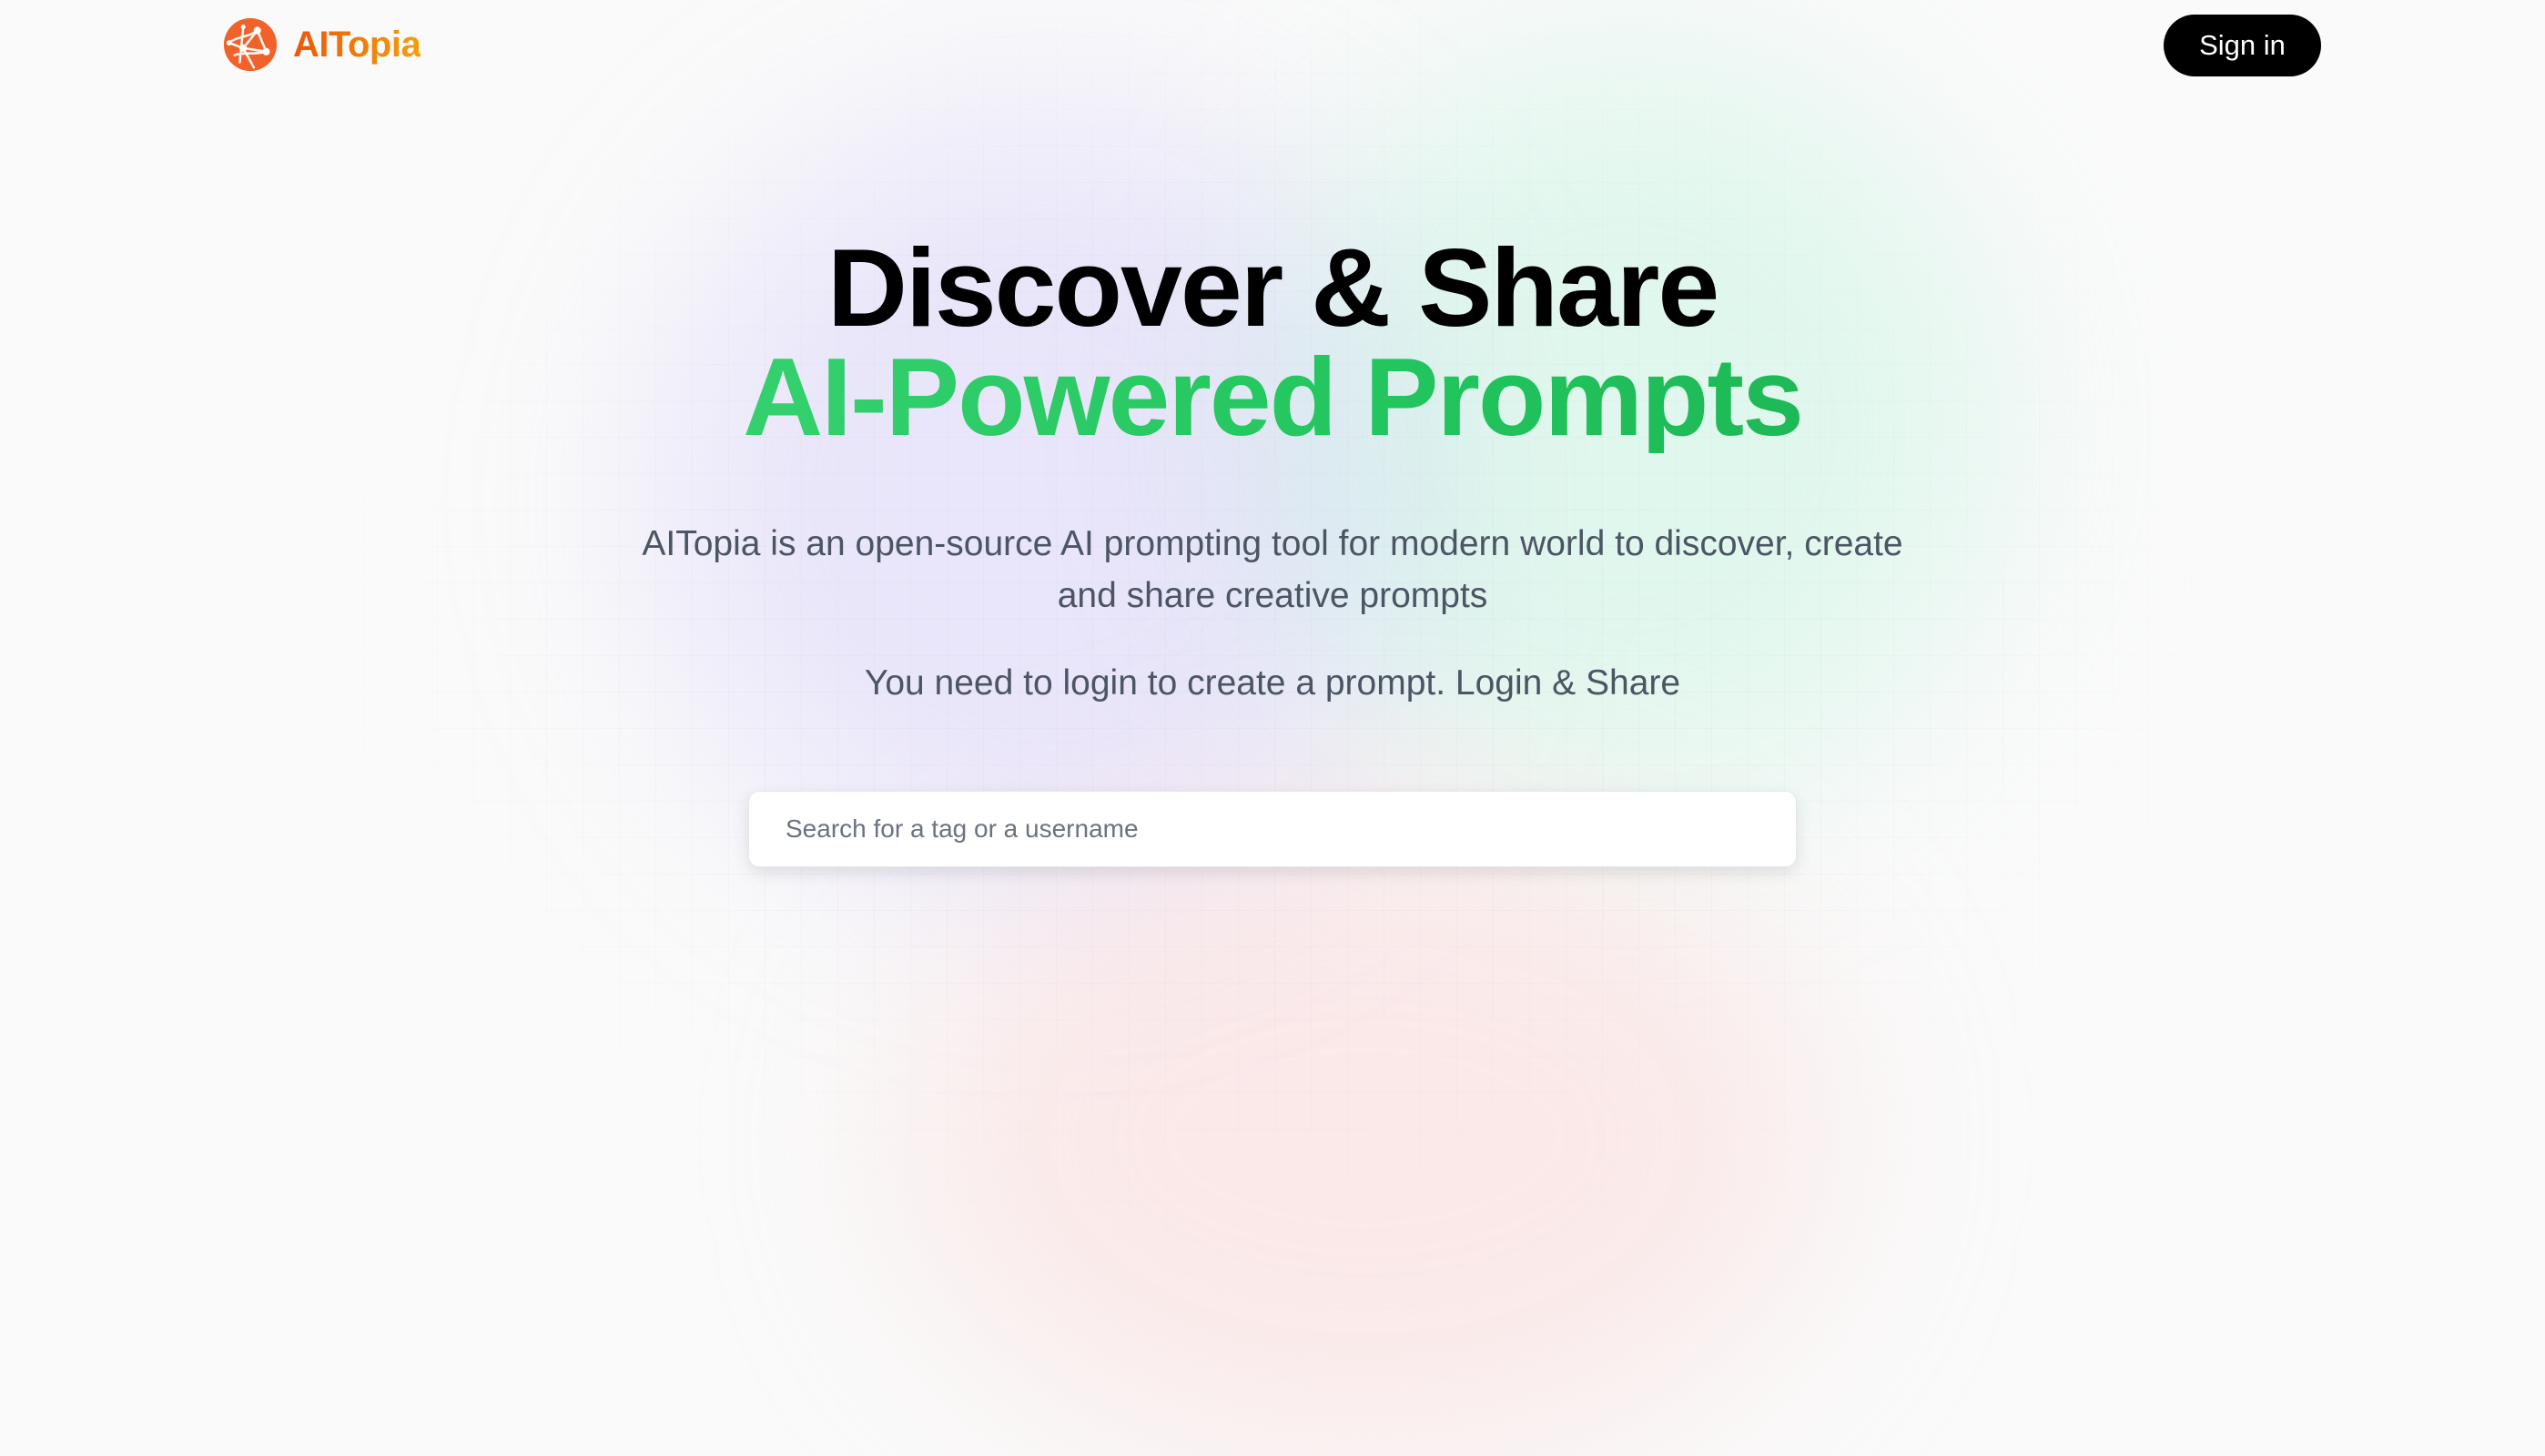  What do you see at coordinates (1272, 397) in the screenshot?
I see `hero-title-line-2: AI-Powered Prompts` at bounding box center [1272, 397].